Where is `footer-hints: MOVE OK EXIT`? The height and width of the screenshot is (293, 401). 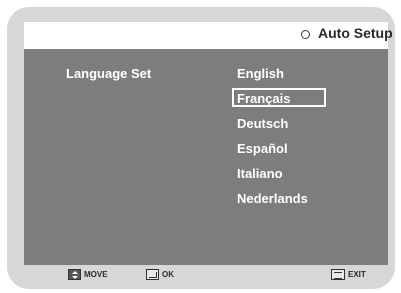
footer-hints: MOVE OK EXIT is located at coordinates (206, 277).